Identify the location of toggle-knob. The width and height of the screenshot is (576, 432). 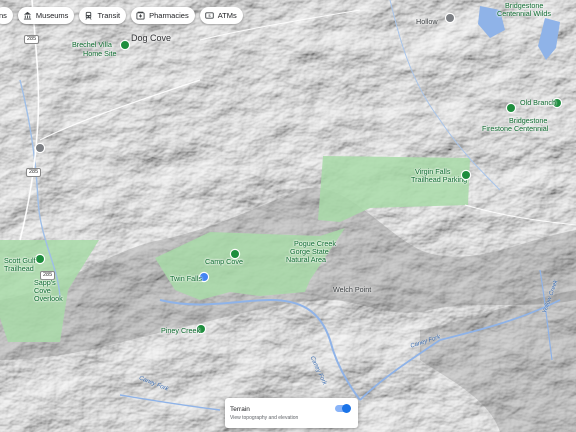
(346, 408).